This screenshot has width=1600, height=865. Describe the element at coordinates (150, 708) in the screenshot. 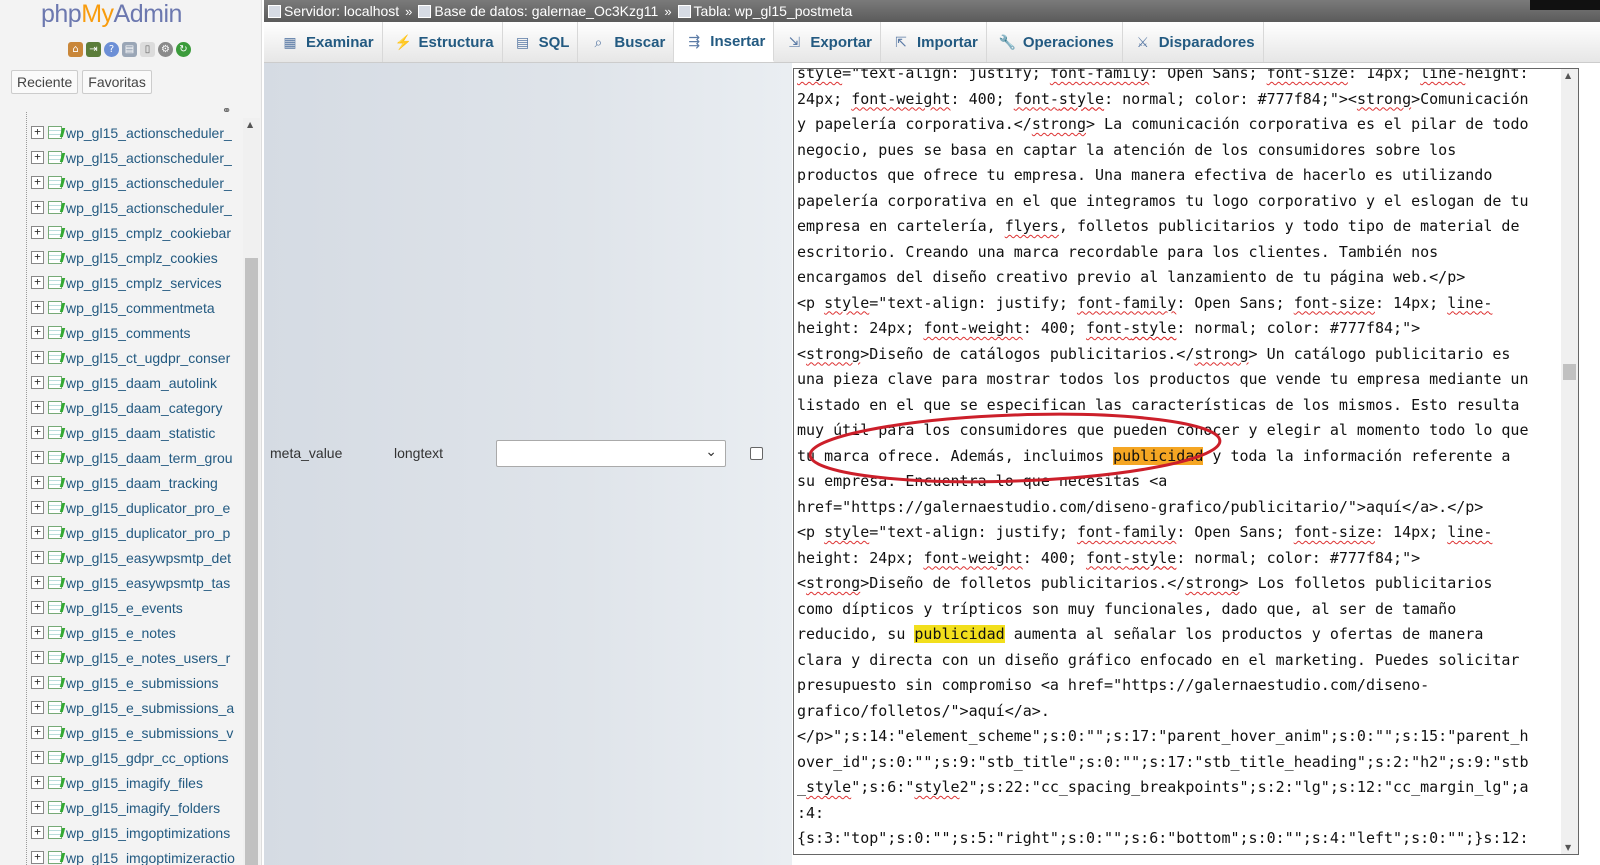

I see `table-name: wp_gl15_e_submissions_a` at that location.